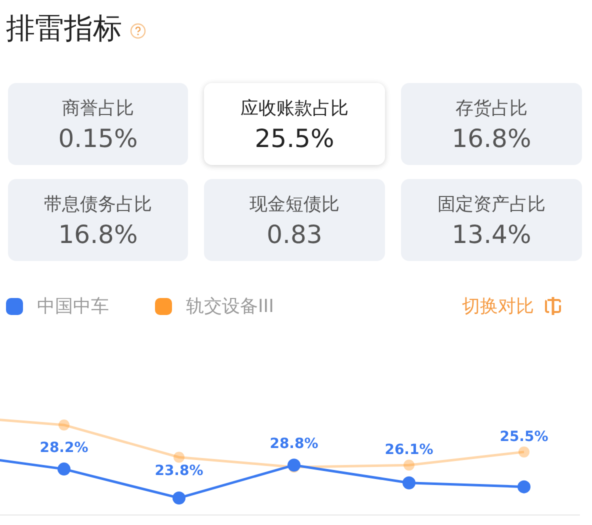  I want to click on metric-card: 带息债务占比 16.8%, so click(98, 220).